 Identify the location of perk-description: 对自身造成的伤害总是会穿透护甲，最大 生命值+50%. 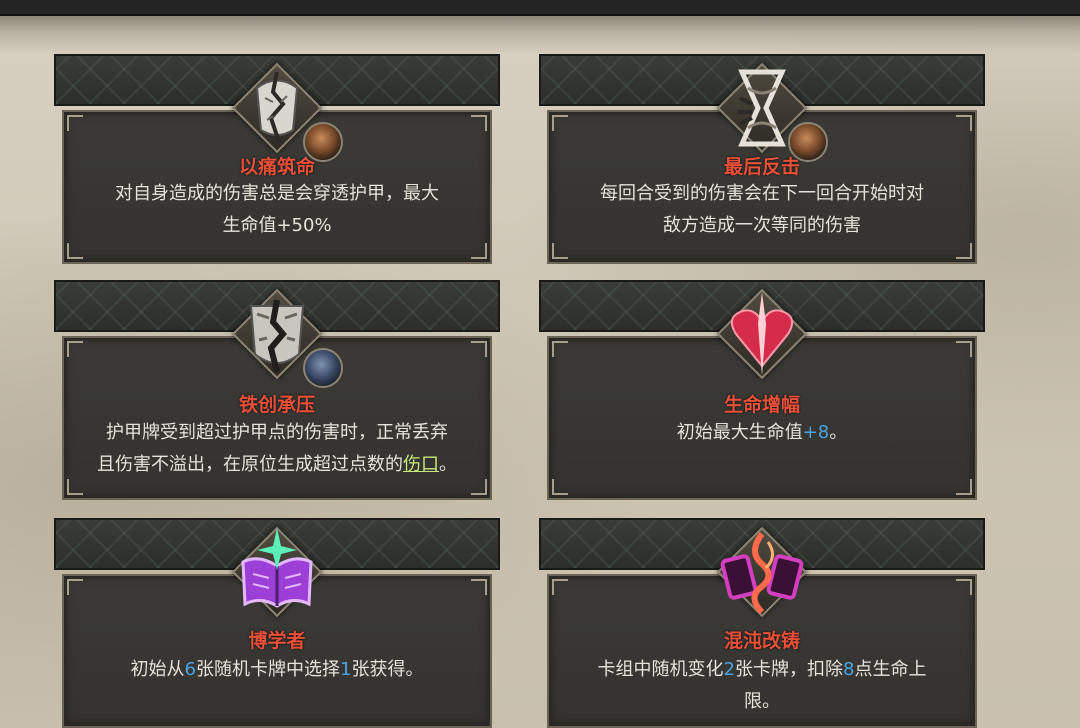
(277, 209).